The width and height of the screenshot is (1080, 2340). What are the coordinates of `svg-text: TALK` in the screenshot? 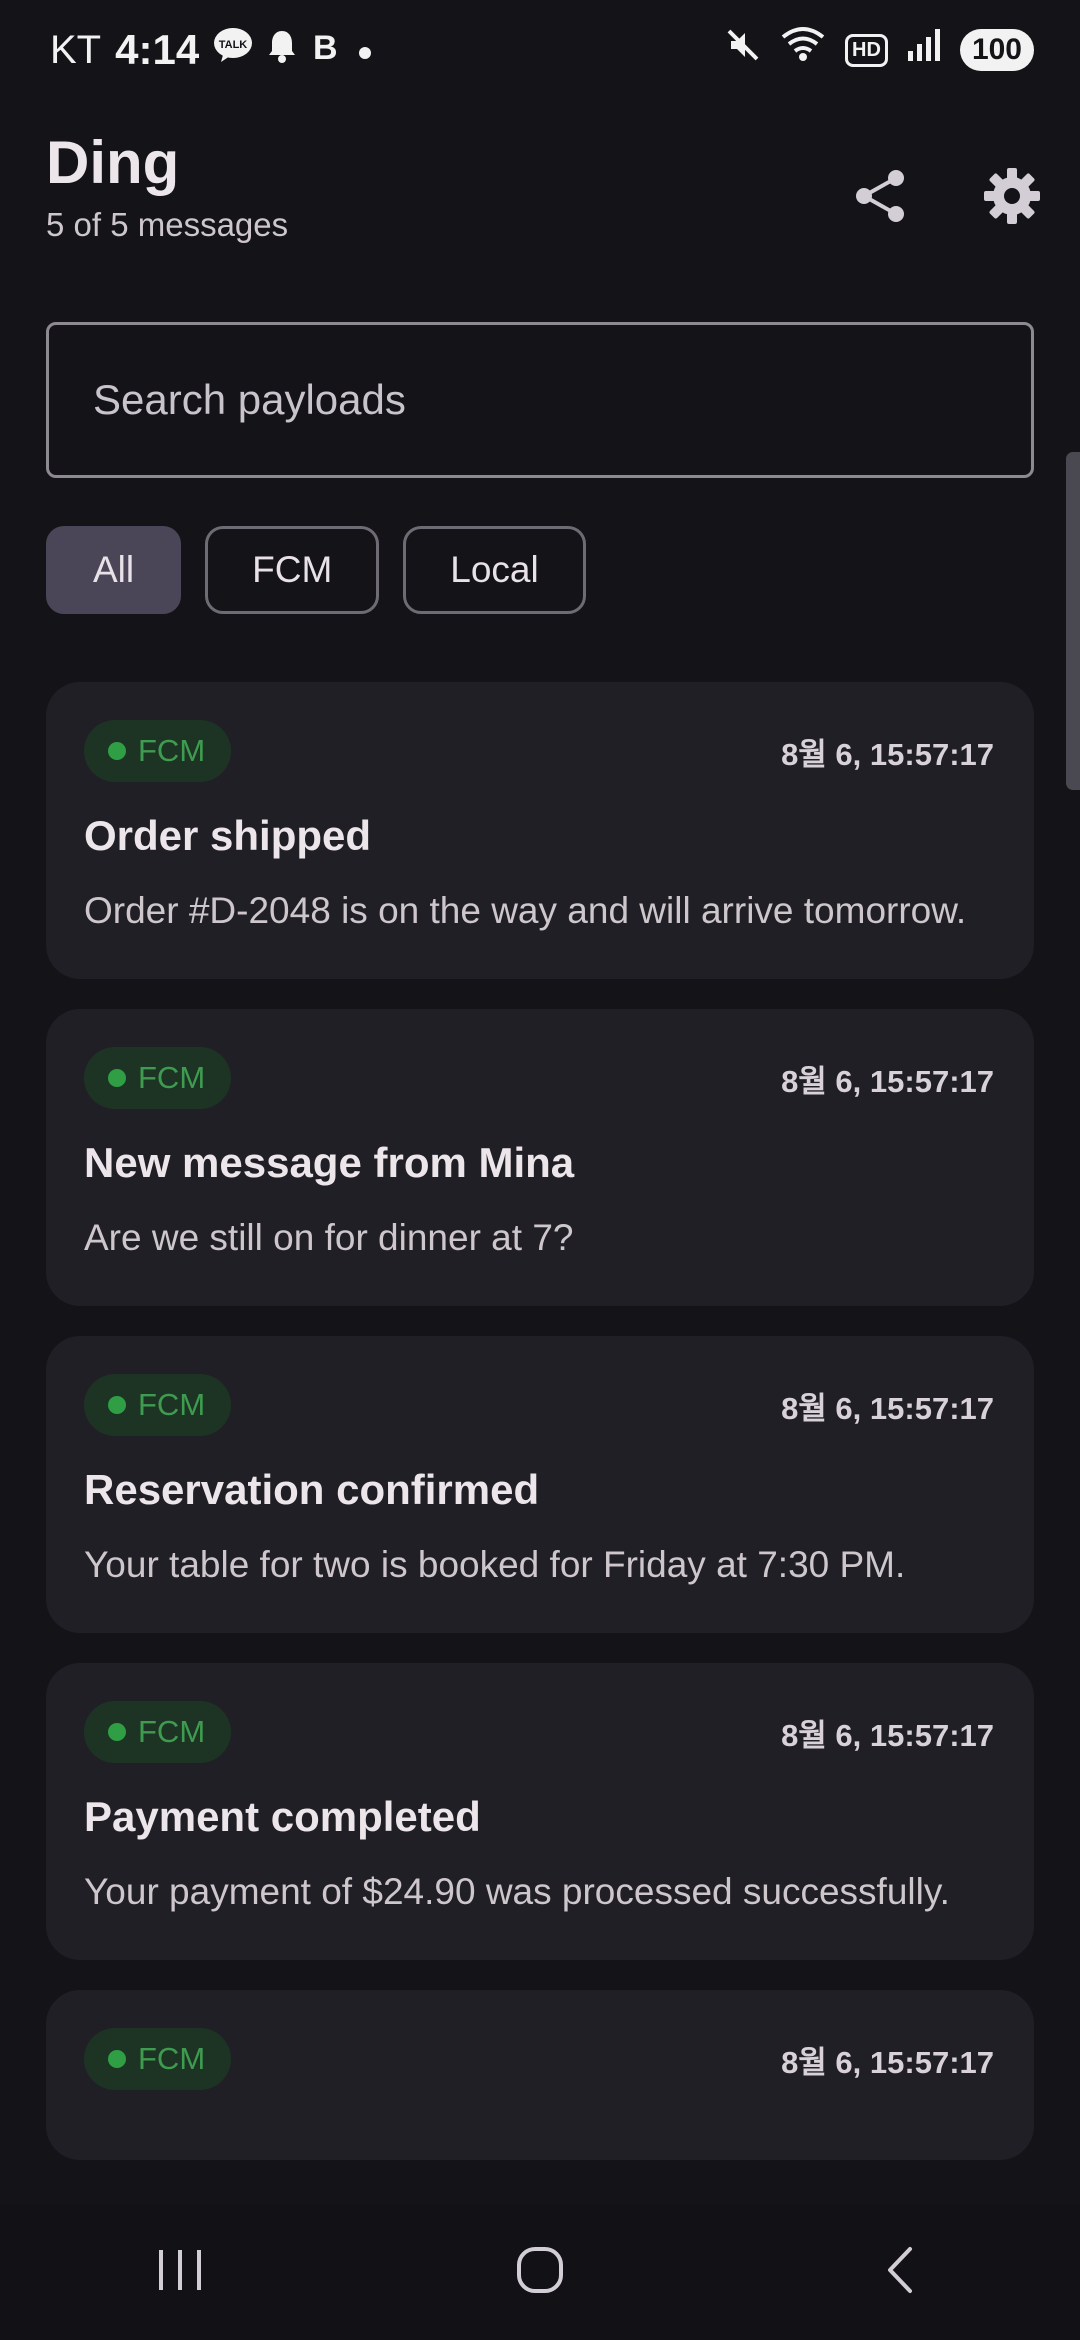 It's located at (233, 45).